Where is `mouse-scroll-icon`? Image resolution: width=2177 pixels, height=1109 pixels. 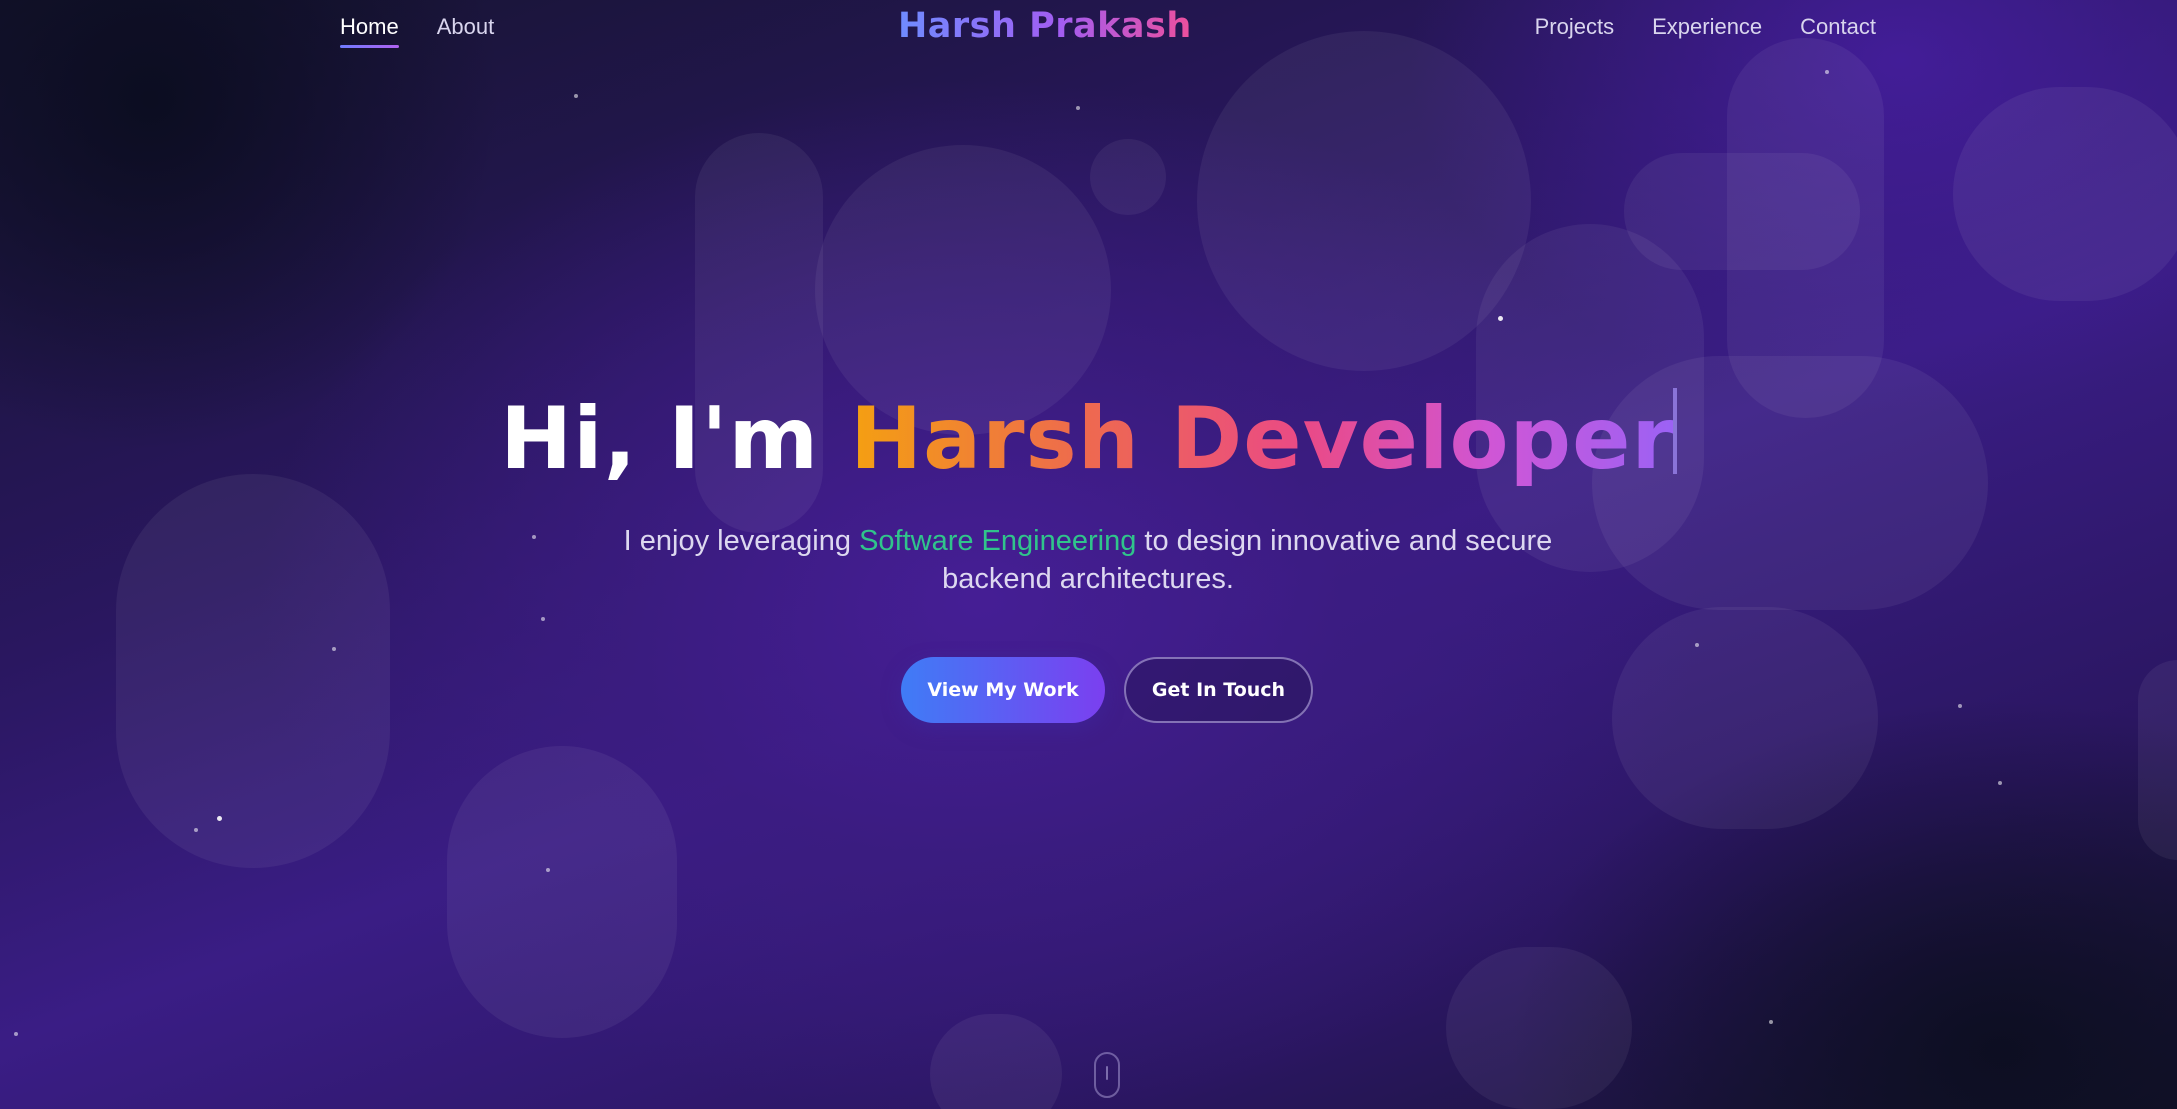
mouse-scroll-icon is located at coordinates (1107, 1075).